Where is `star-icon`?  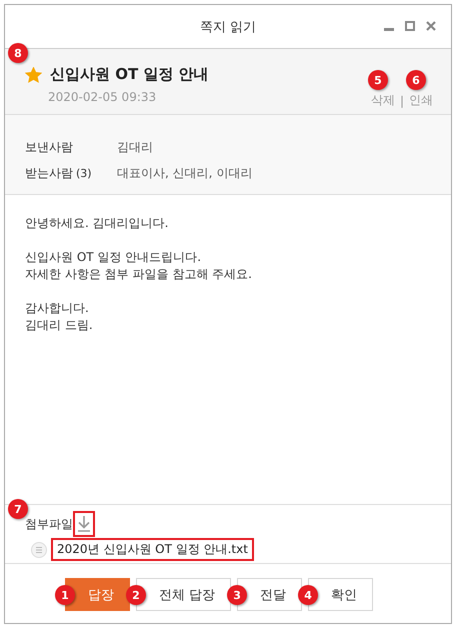 star-icon is located at coordinates (33, 74).